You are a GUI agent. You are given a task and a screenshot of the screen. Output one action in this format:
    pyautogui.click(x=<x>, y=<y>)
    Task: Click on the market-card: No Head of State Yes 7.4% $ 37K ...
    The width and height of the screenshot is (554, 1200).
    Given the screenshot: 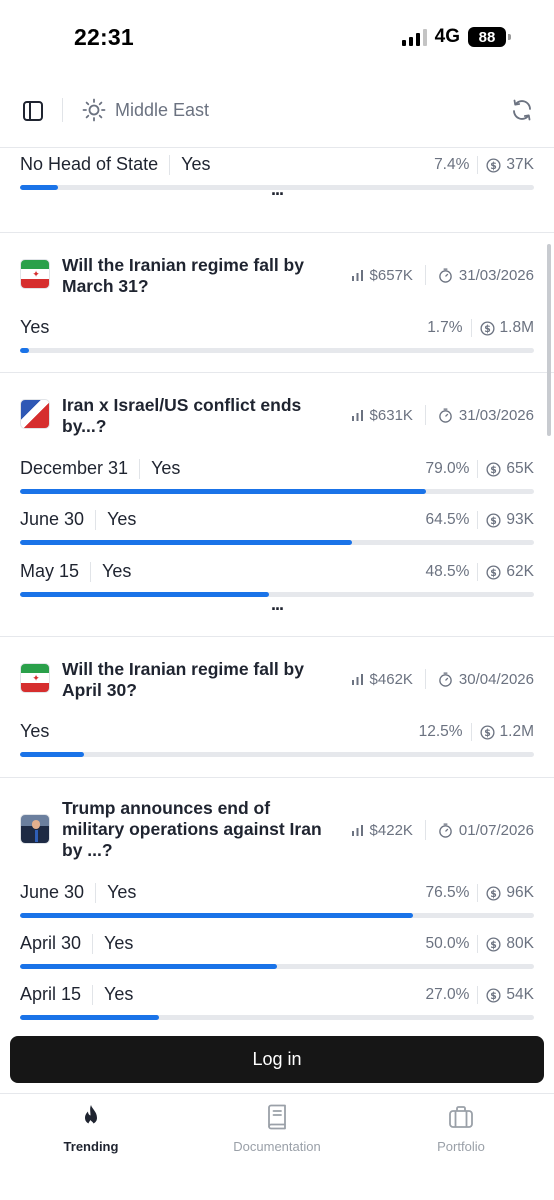 What is the action you would take?
    pyautogui.click(x=277, y=190)
    